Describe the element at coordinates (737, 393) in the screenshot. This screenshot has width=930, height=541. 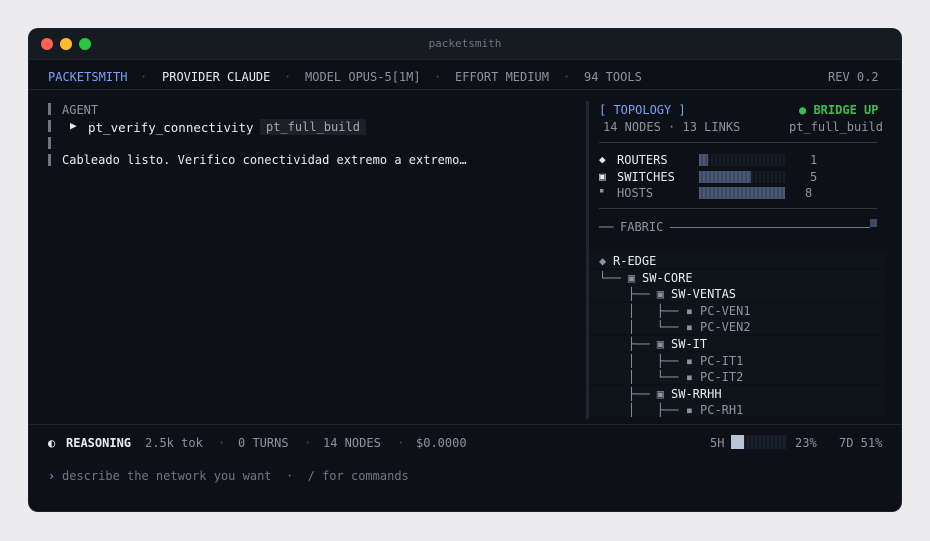
I see `topology-tree-node: ├── ▣ SW-RRHH` at that location.